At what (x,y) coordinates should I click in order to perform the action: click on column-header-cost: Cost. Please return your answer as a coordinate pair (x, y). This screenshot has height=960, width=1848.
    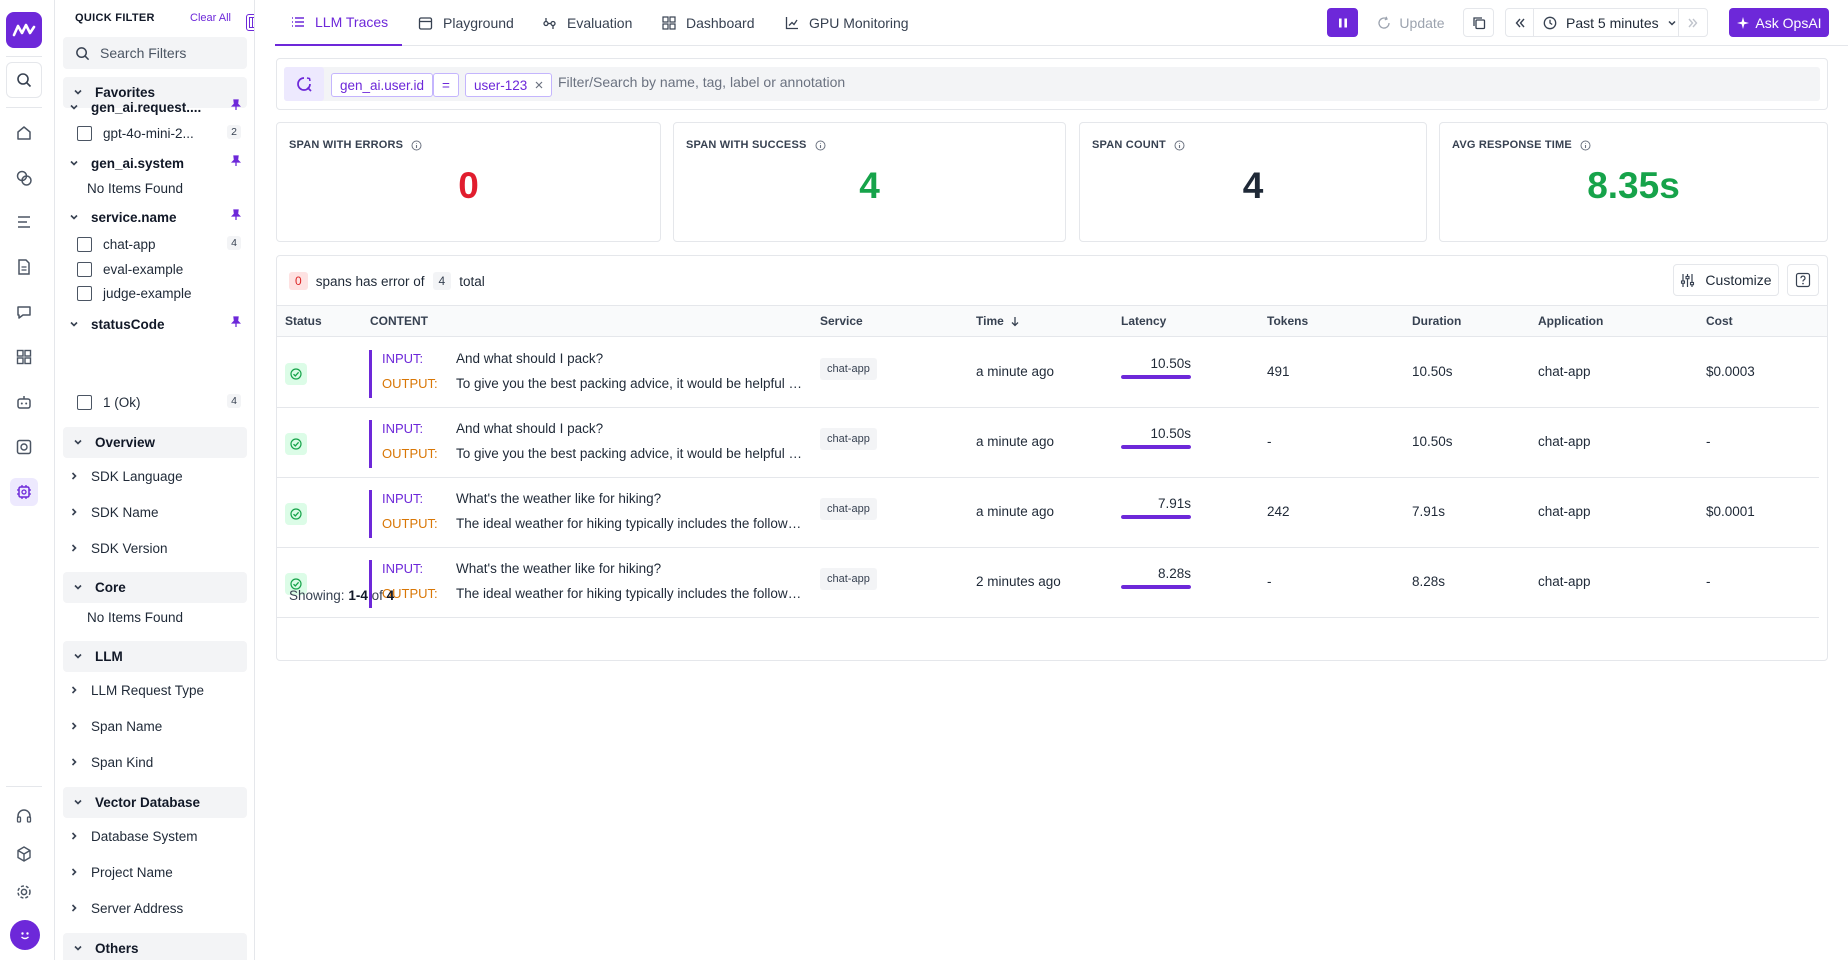
    Looking at the image, I should click on (1719, 321).